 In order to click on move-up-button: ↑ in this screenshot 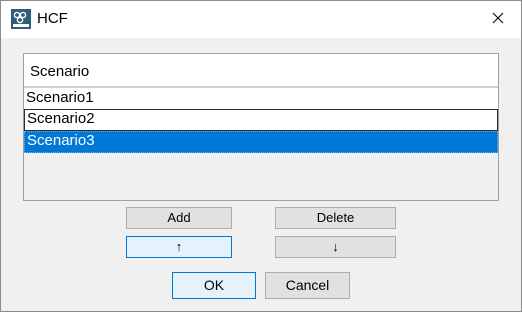, I will do `click(179, 247)`.